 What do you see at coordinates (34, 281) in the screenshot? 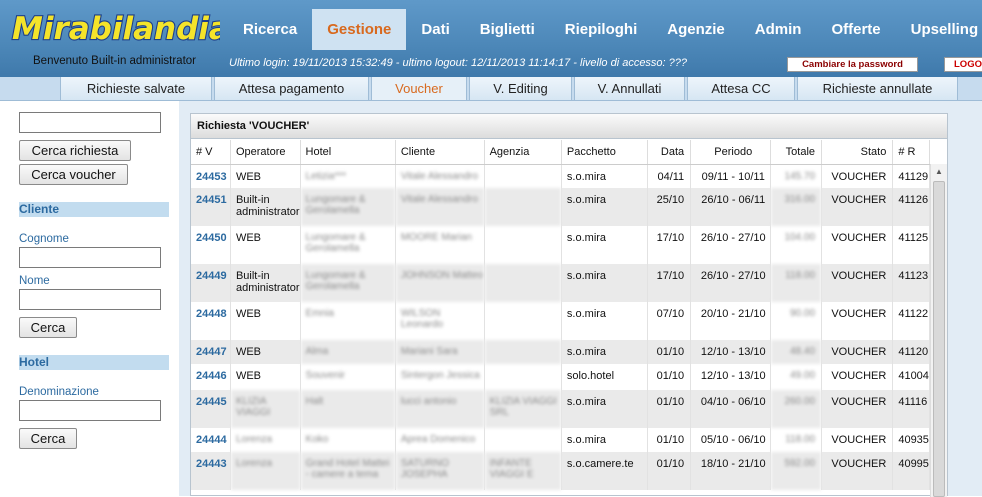
I see `nome-label: Nome` at bounding box center [34, 281].